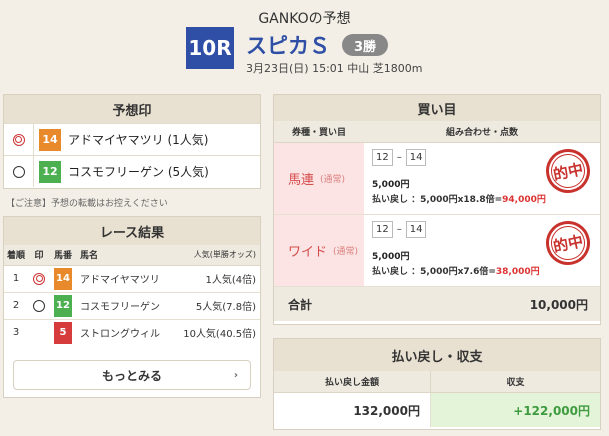 Image resolution: width=609 pixels, height=436 pixels. What do you see at coordinates (216, 305) in the screenshot?
I see `popularity-odds: 5人気(7.8倍)` at bounding box center [216, 305].